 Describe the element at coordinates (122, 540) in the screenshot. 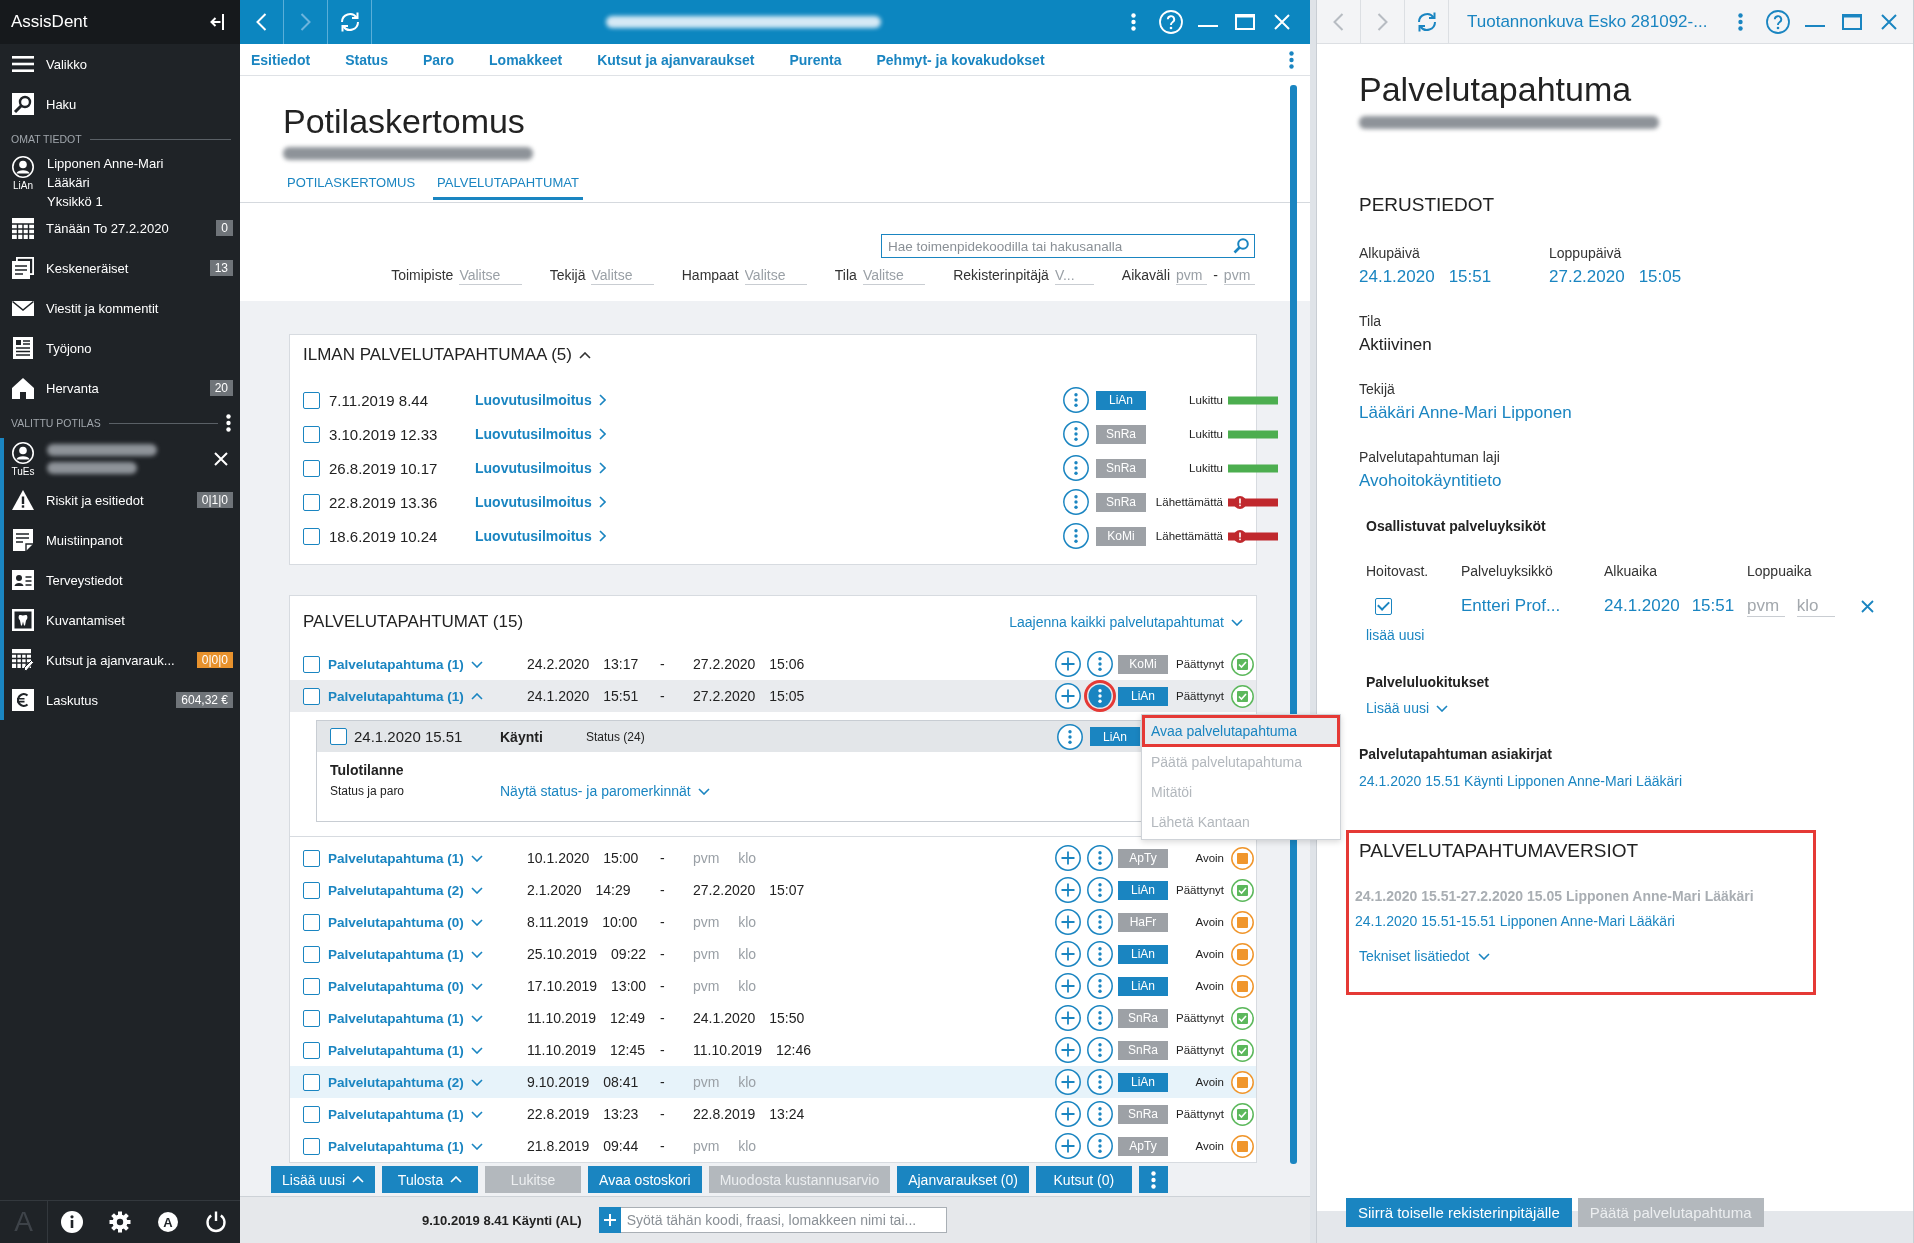

I see `sidebar-item: Muistiinpanot` at that location.